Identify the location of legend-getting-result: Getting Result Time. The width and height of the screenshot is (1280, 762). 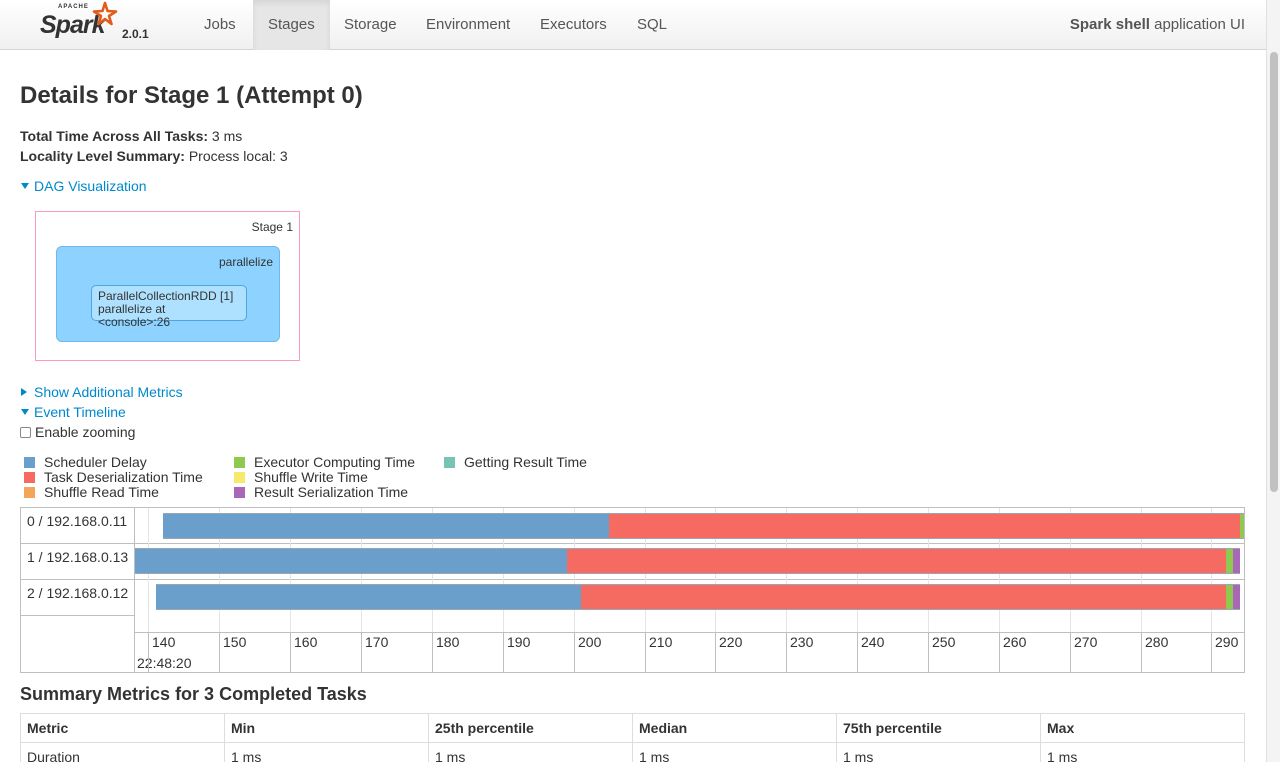
(515, 462).